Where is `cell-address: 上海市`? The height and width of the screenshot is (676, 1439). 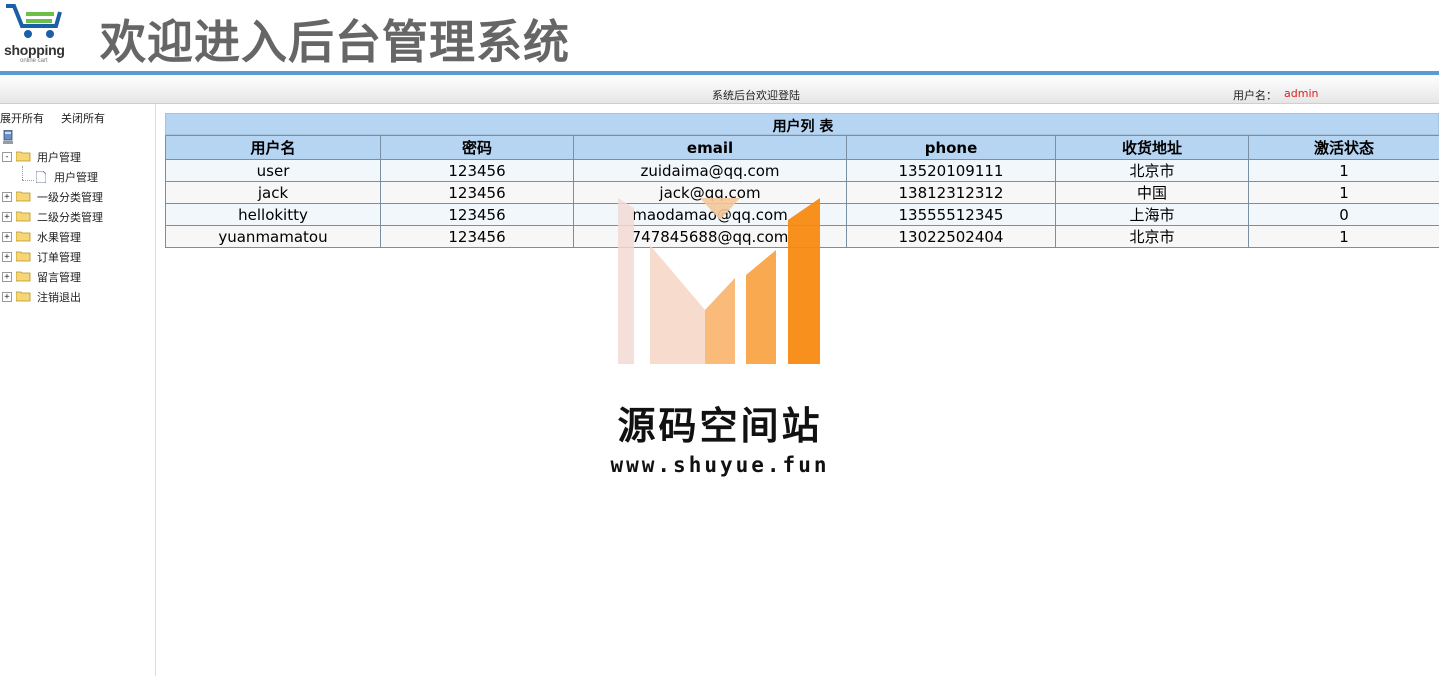 cell-address: 上海市 is located at coordinates (1152, 214).